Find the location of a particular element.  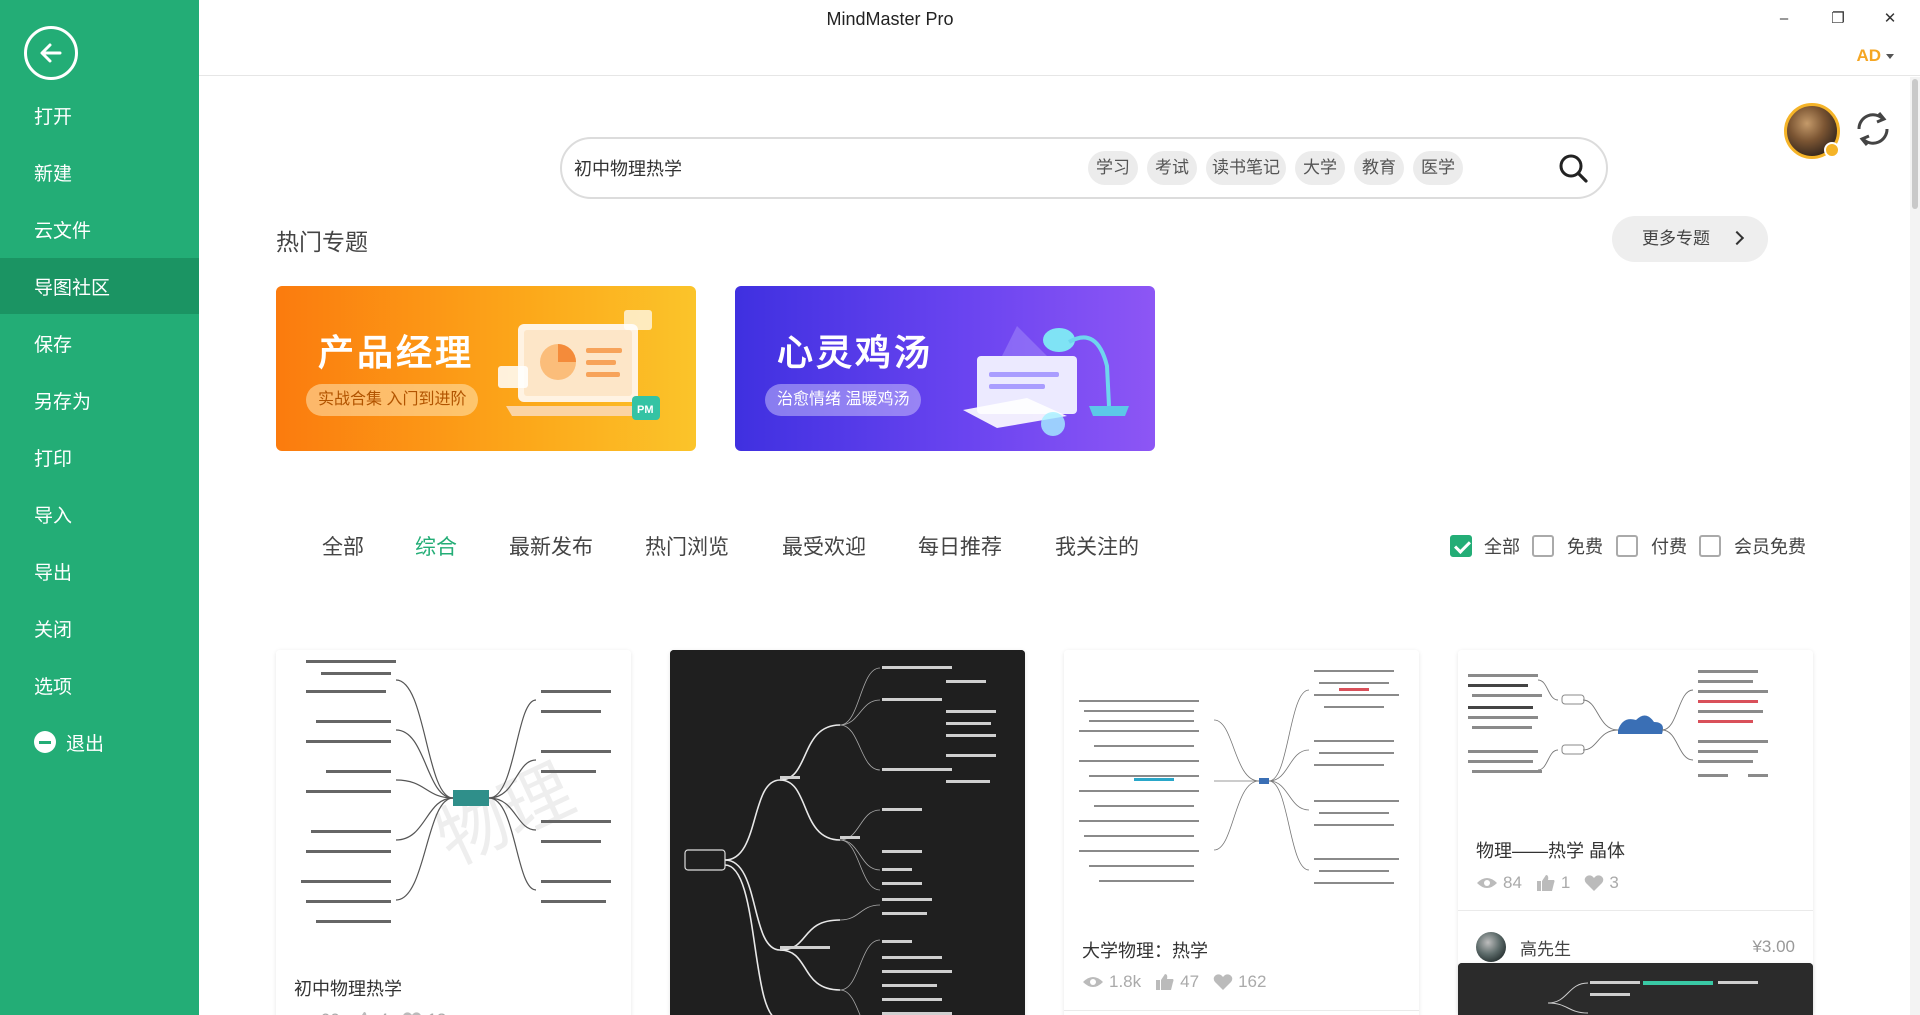

sidebar-item-close: 关闭 is located at coordinates (99, 628).